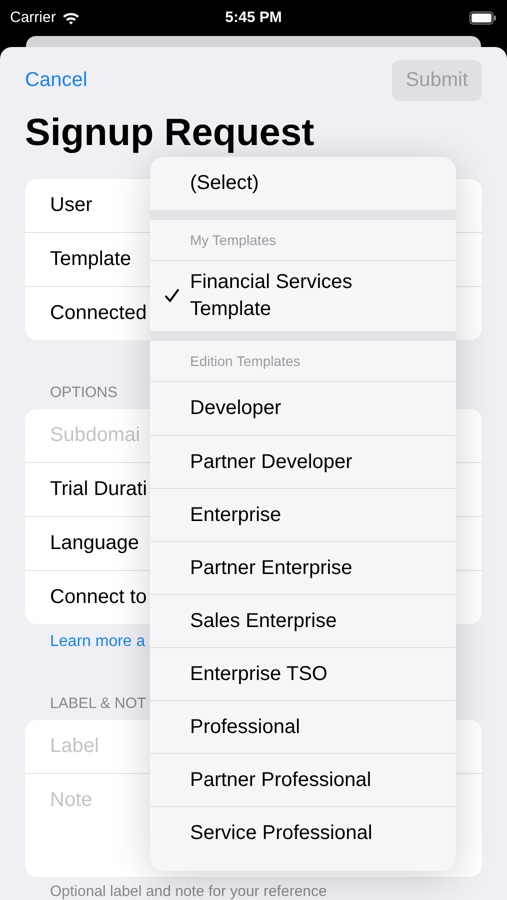 The height and width of the screenshot is (900, 507). Describe the element at coordinates (99, 489) in the screenshot. I see `row-label: Trial Durati` at that location.